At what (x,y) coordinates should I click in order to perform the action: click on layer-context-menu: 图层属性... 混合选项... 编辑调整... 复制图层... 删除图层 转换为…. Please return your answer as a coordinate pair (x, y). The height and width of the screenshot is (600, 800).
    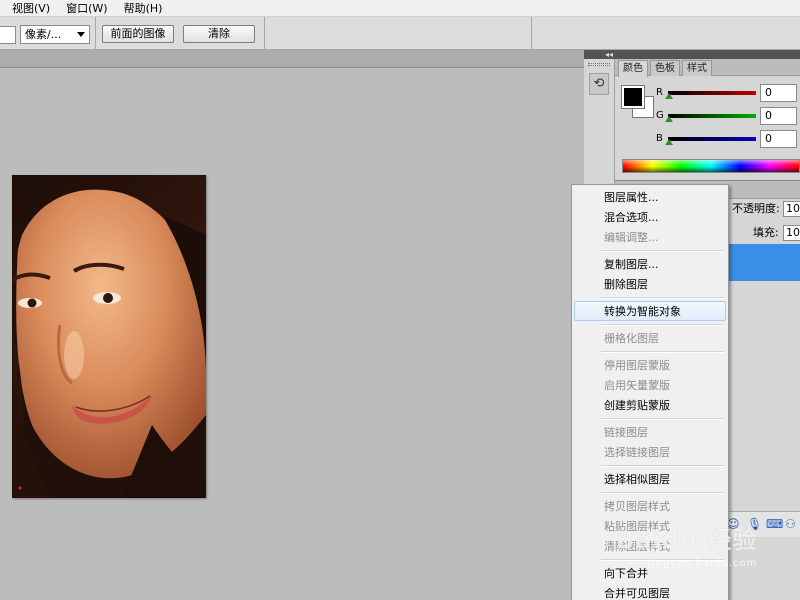
    Looking at the image, I should click on (650, 392).